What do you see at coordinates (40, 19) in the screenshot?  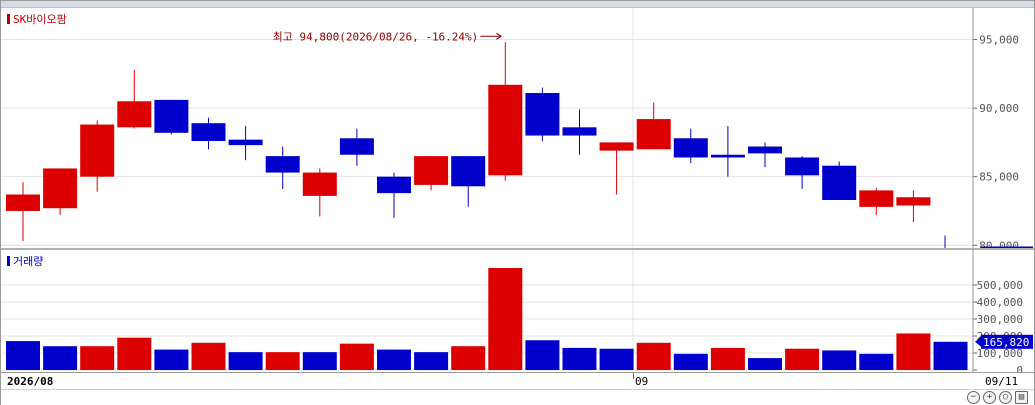 I see `price-legend-label: SK바이오팜` at bounding box center [40, 19].